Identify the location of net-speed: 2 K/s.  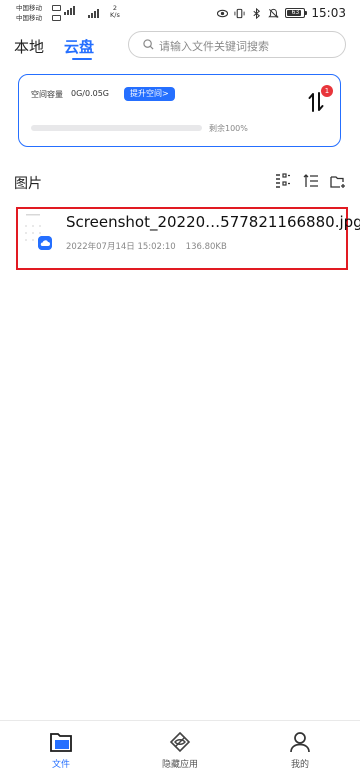
(115, 12).